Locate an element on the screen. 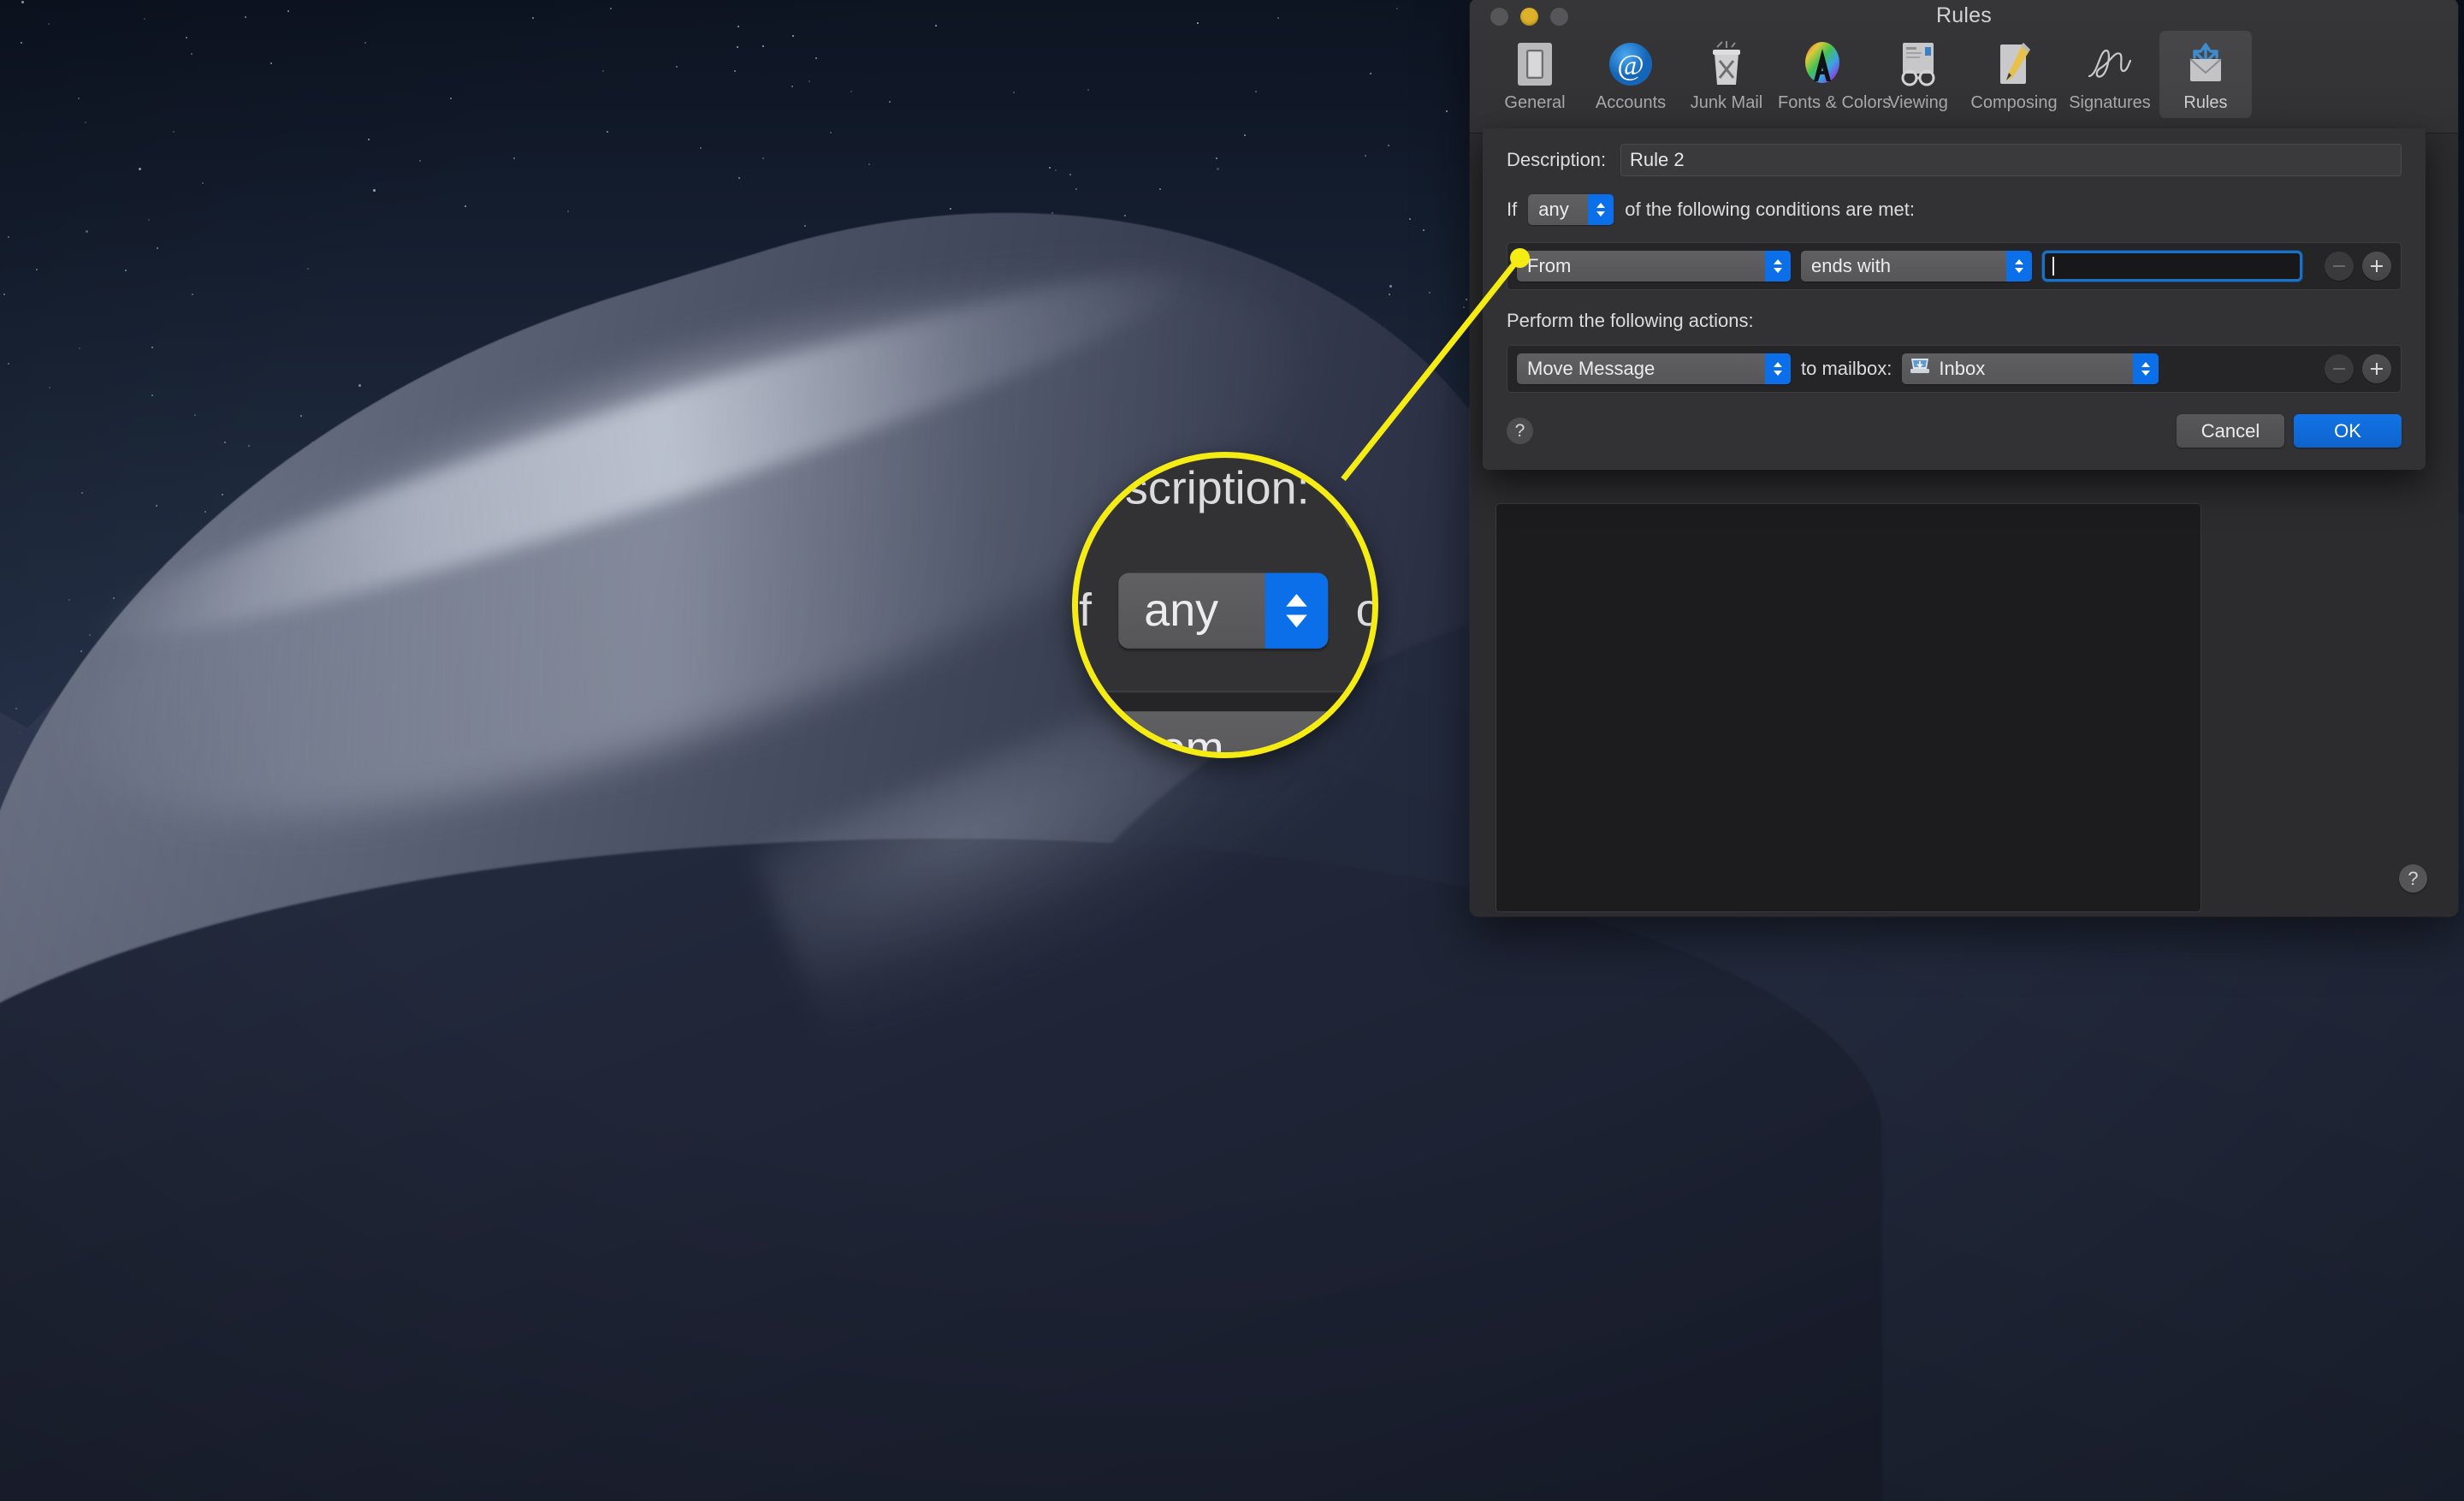 Image resolution: width=2464 pixels, height=1501 pixels. toolbar-item-junk-mail: Junk Mail is located at coordinates (1726, 74).